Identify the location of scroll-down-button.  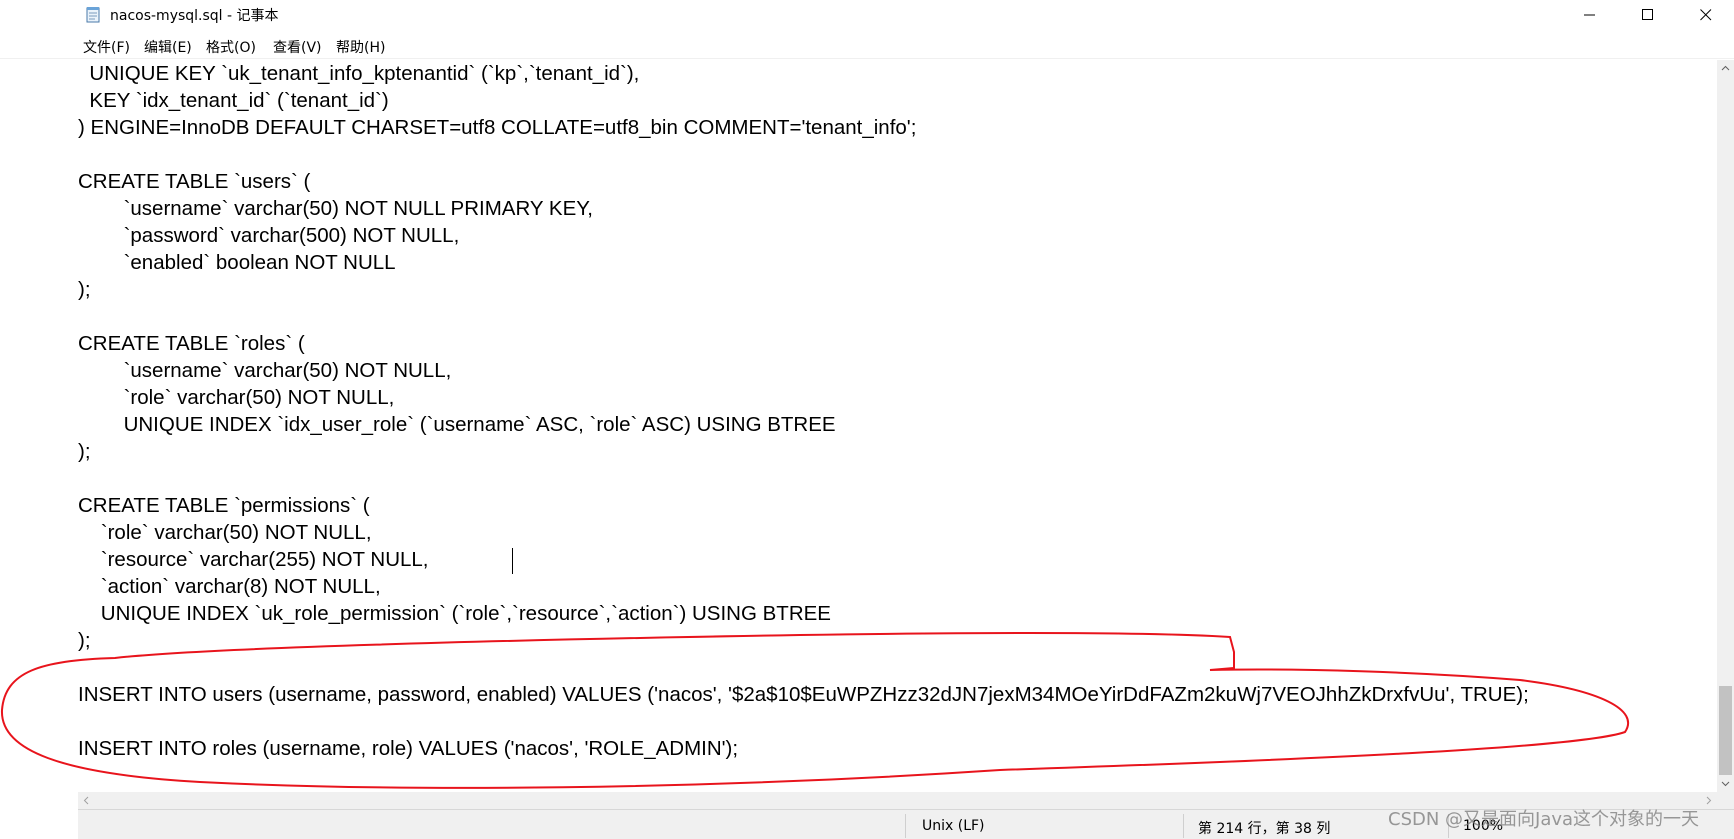
(1725, 783).